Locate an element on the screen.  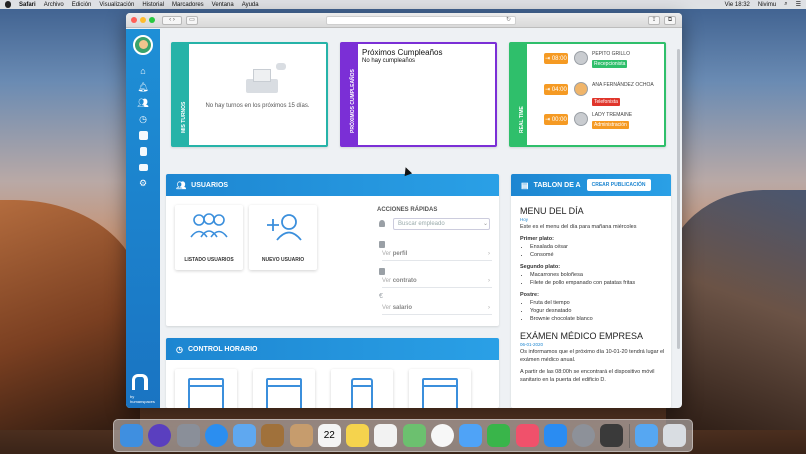
apple-icon is located at coordinates (8, 4).